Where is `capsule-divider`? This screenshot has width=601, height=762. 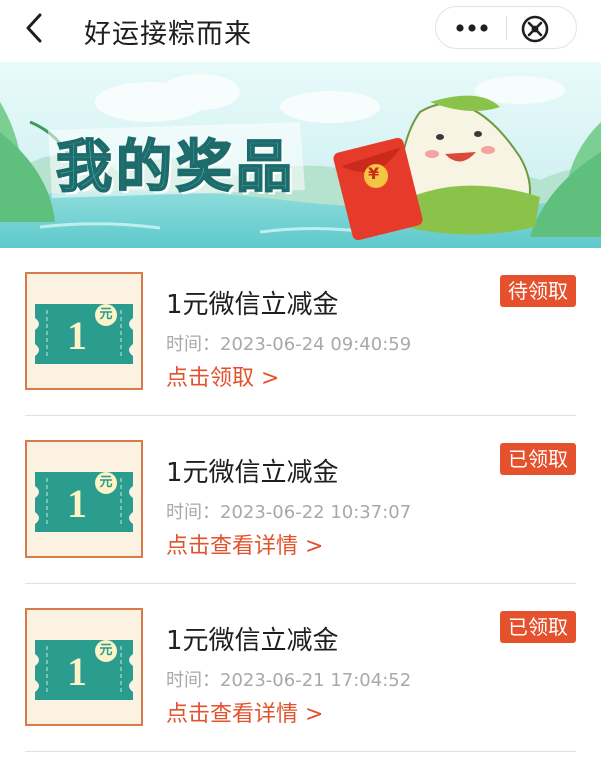 capsule-divider is located at coordinates (506, 28).